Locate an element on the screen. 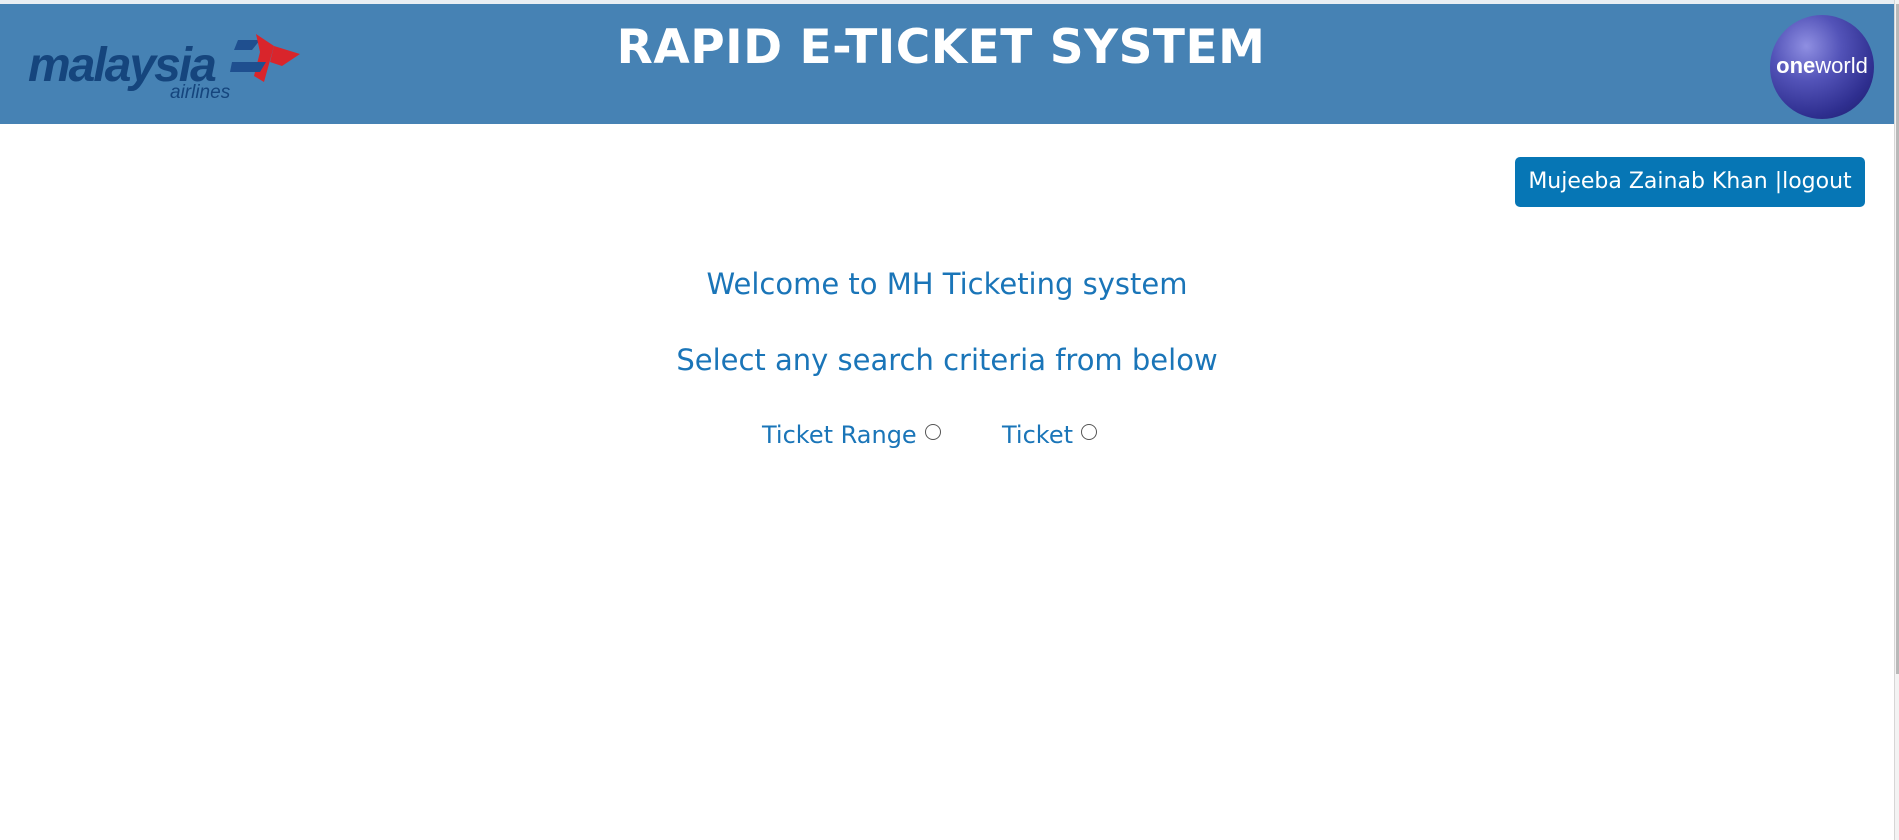  oneworld-logo-bold: one is located at coordinates (1796, 65).